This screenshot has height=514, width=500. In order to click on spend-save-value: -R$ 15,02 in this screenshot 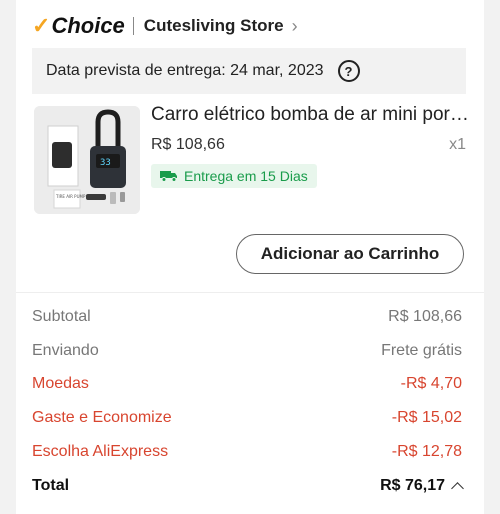, I will do `click(426, 417)`.